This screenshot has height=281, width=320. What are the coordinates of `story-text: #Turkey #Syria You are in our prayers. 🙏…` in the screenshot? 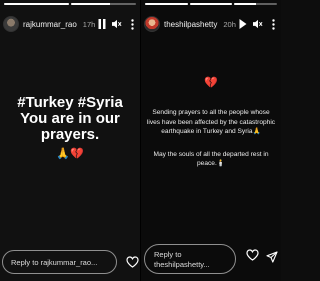 It's located at (70, 127).